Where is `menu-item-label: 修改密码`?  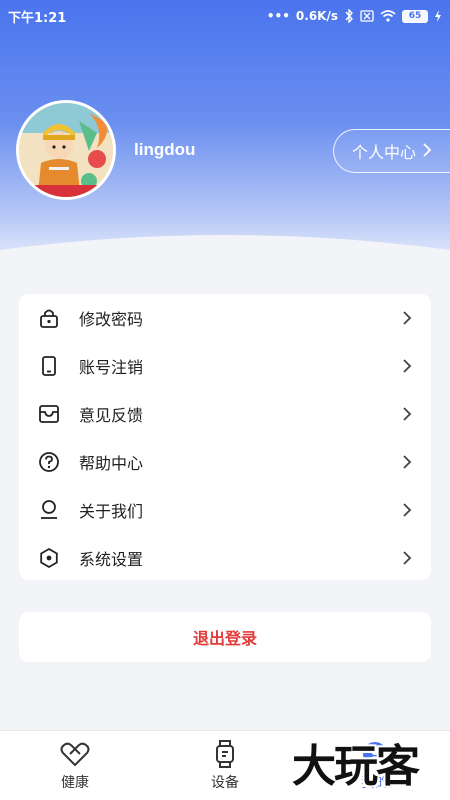
menu-item-label: 修改密码 is located at coordinates (111, 319).